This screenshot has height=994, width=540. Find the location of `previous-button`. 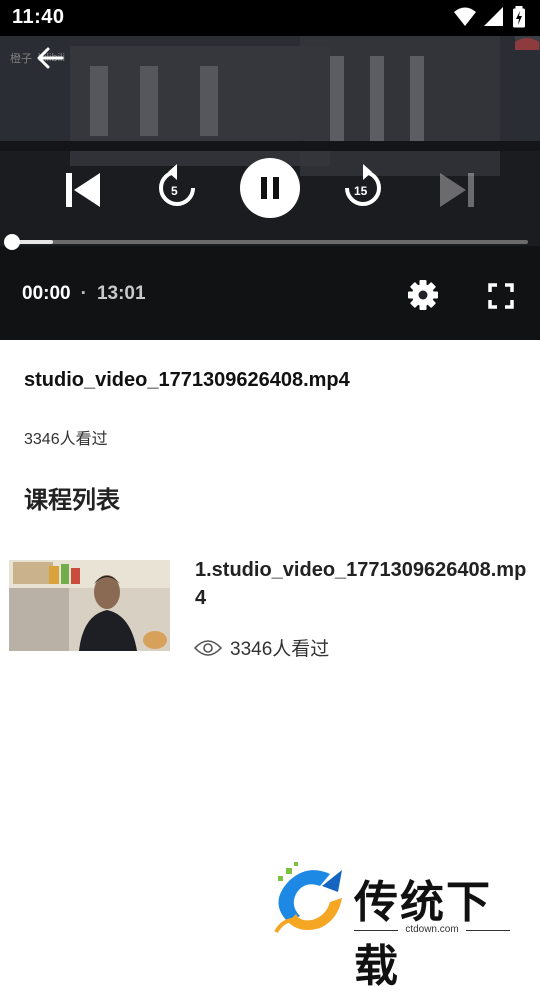

previous-button is located at coordinates (82, 190).